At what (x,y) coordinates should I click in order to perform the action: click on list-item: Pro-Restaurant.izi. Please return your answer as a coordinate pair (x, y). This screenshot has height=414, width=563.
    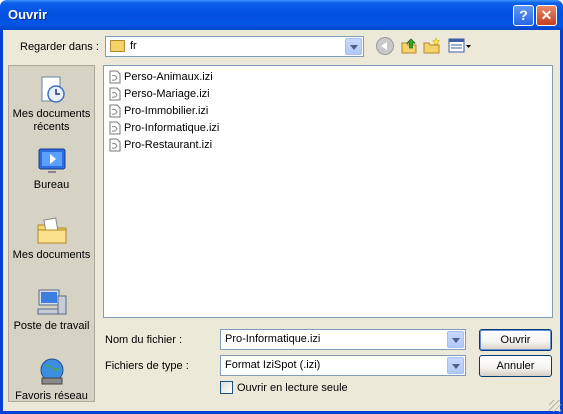
    Looking at the image, I should click on (208, 145).